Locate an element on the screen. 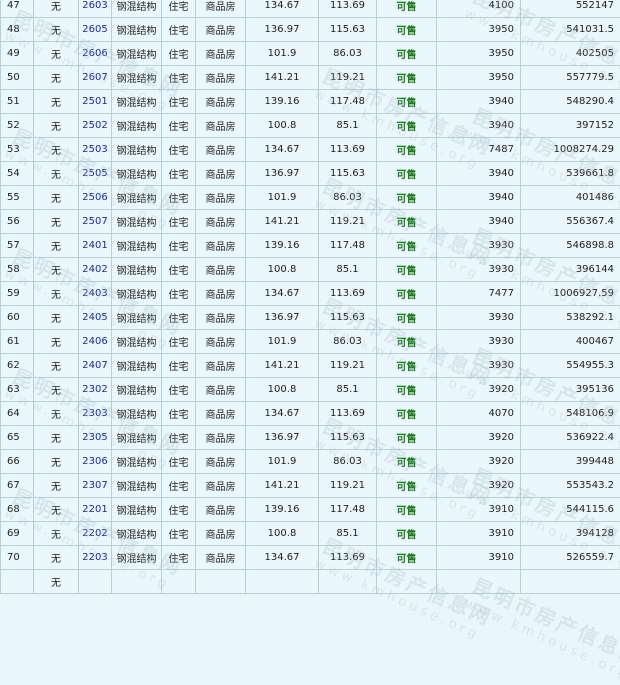 This screenshot has height=685, width=620. total-price-cell: 396144 is located at coordinates (570, 270).